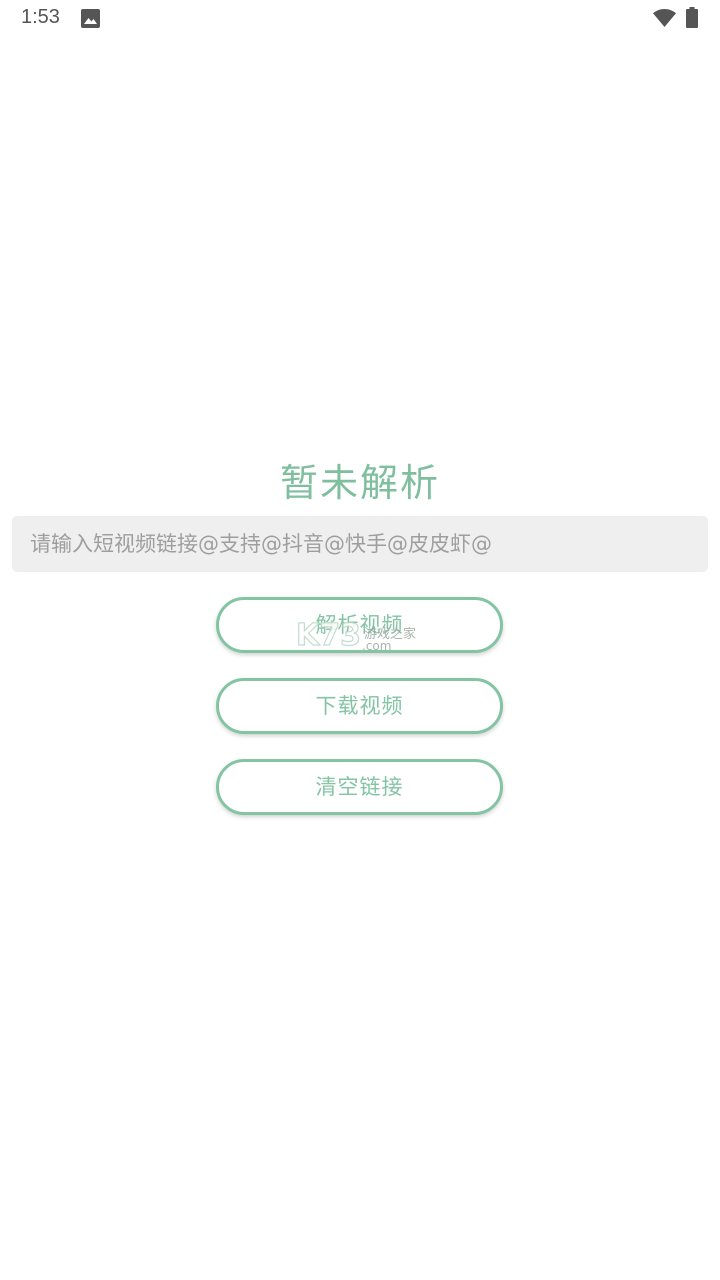  Describe the element at coordinates (359, 483) in the screenshot. I see `parse-status-title: 暂未解析` at that location.